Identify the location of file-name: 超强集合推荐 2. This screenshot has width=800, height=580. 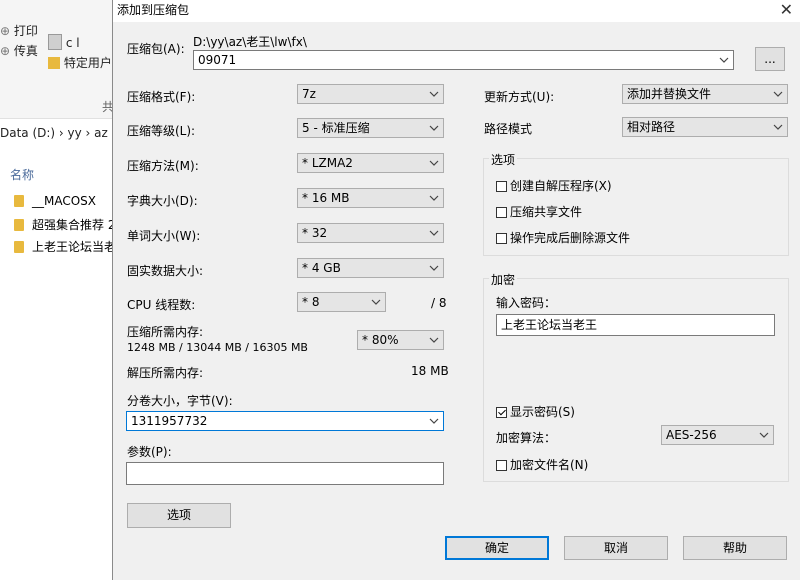
(72, 225).